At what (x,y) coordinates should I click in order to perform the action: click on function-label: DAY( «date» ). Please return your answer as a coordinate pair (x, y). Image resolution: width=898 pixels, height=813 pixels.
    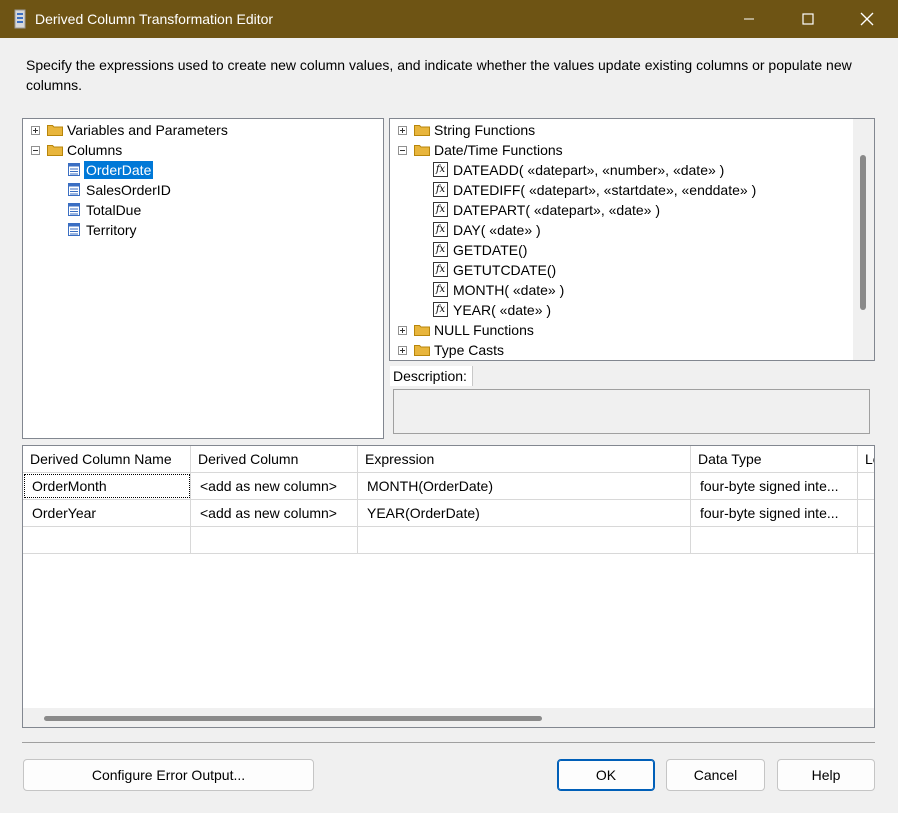
    Looking at the image, I should click on (497, 230).